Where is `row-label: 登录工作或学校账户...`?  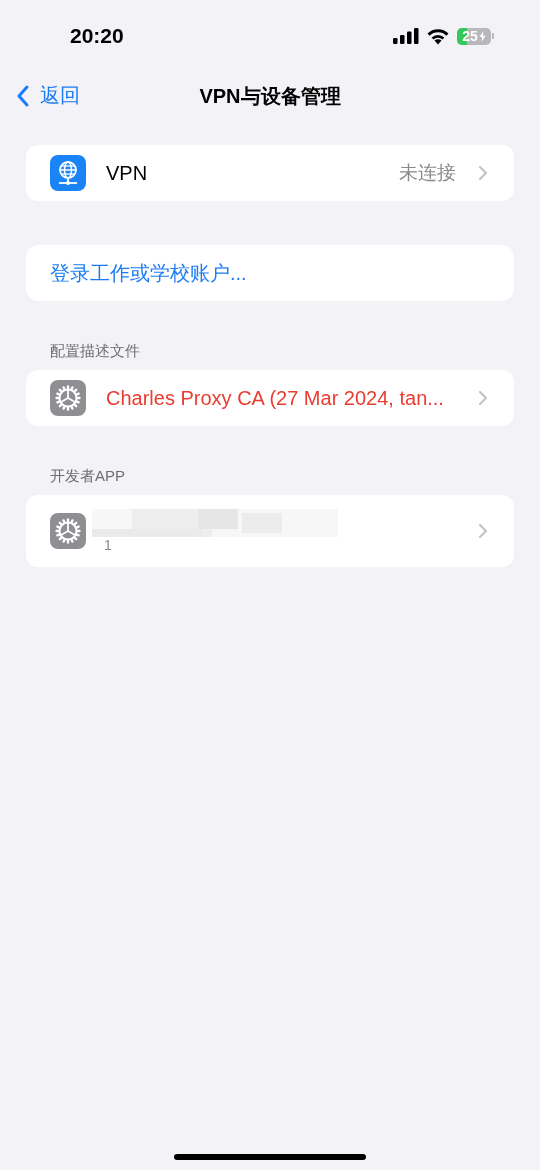
row-label: 登录工作或学校账户... is located at coordinates (148, 273).